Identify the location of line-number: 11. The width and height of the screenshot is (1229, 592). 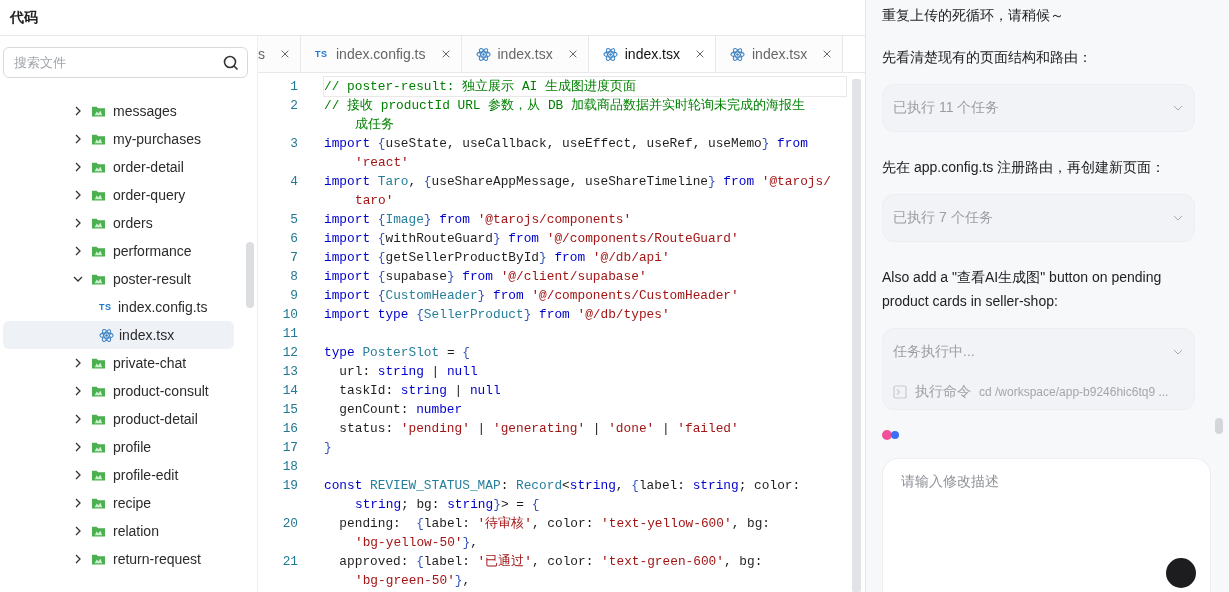
(290, 334).